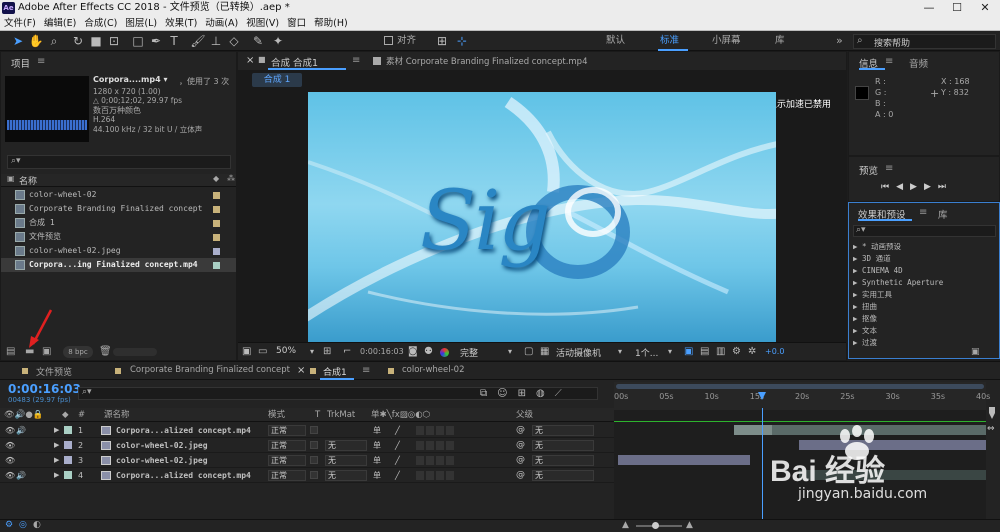  I want to click on minimize-button: —, so click(929, 8).